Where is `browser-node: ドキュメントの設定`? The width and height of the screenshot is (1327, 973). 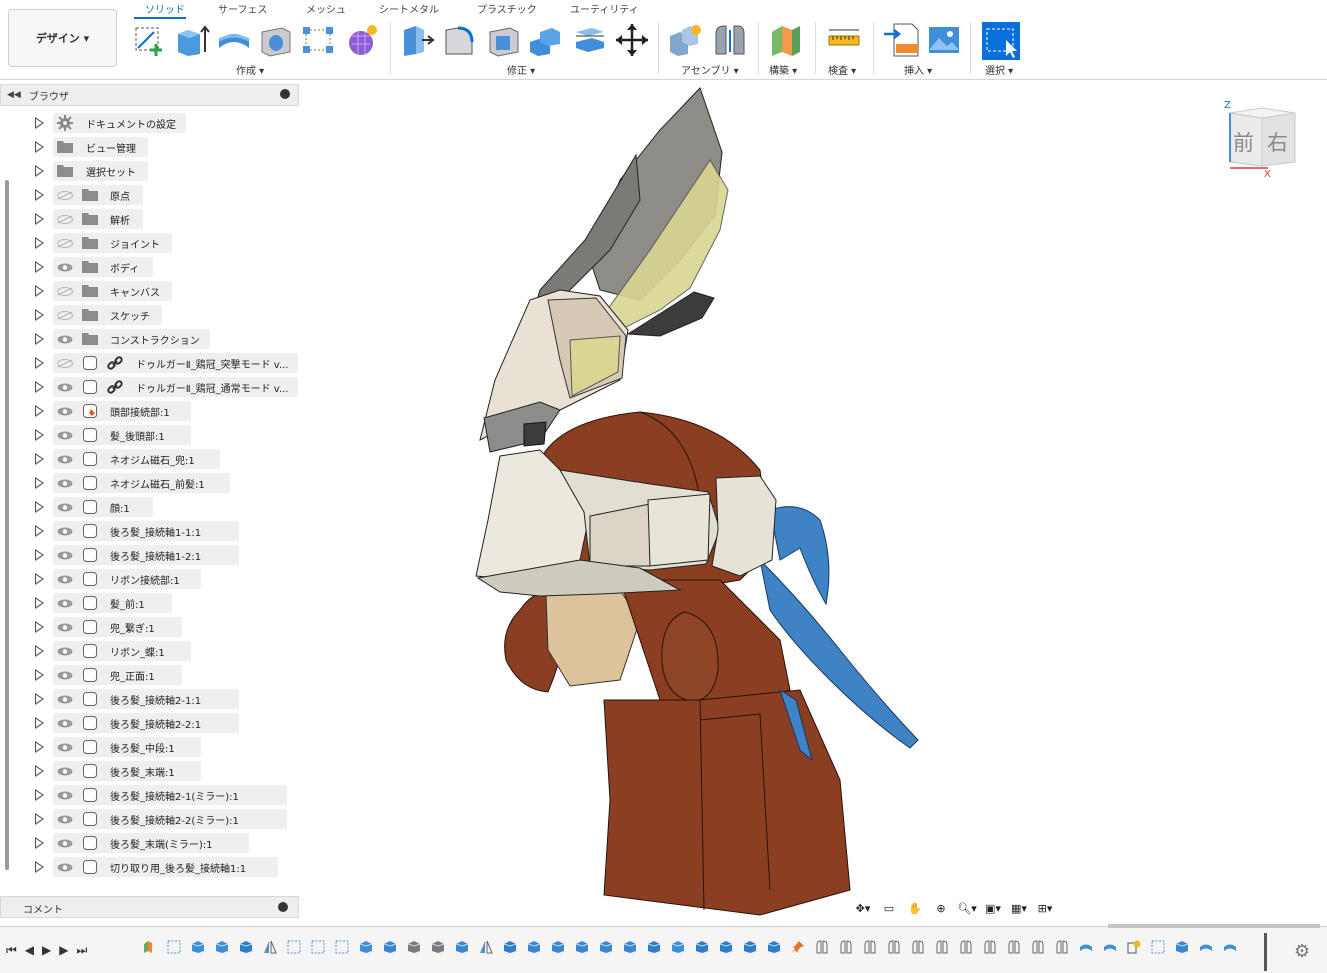
browser-node: ドキュメントの設定 is located at coordinates (149, 123).